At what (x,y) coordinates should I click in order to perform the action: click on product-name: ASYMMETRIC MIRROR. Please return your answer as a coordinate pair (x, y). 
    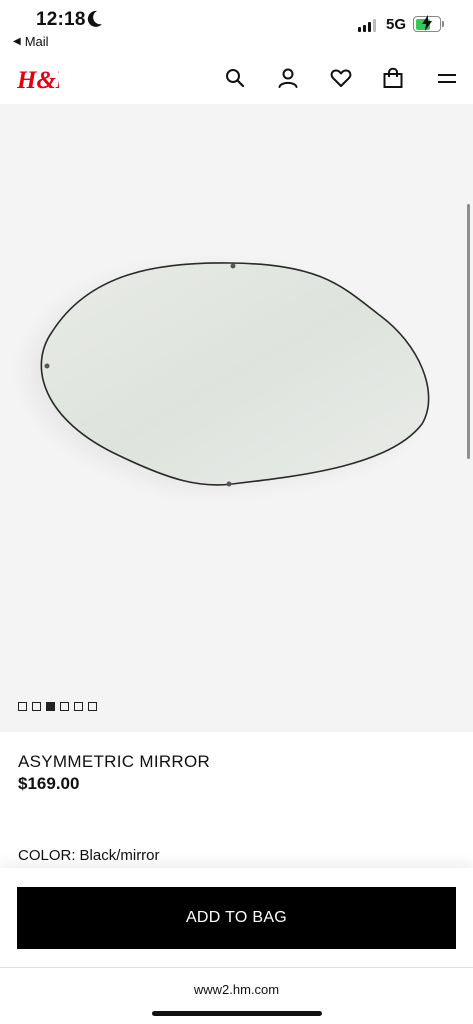
    Looking at the image, I should click on (114, 761).